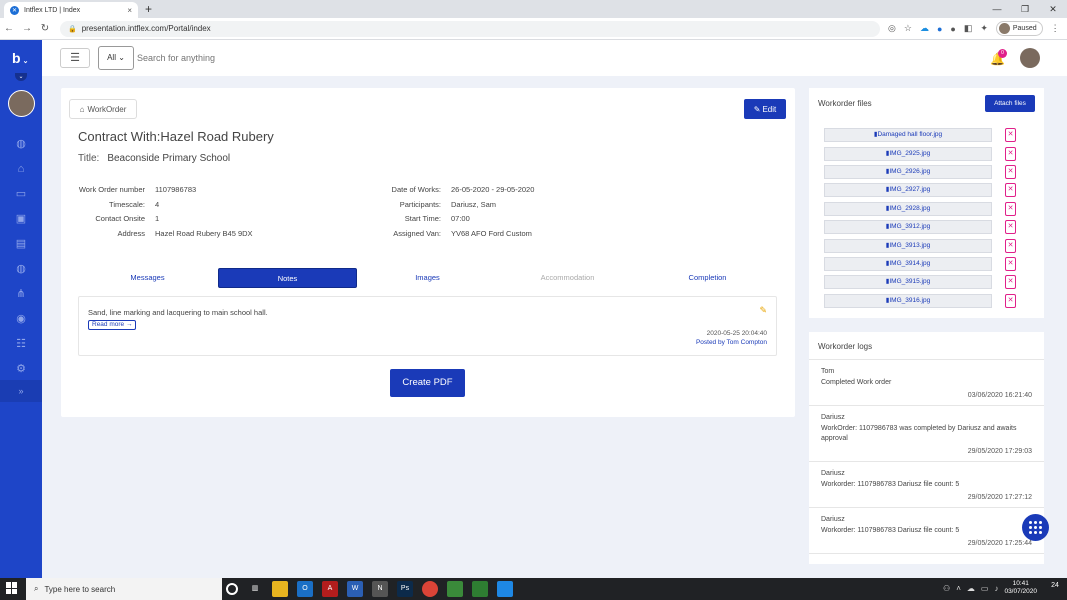 The image size is (1067, 600). What do you see at coordinates (997, 9) in the screenshot?
I see `minimize-icon: —` at bounding box center [997, 9].